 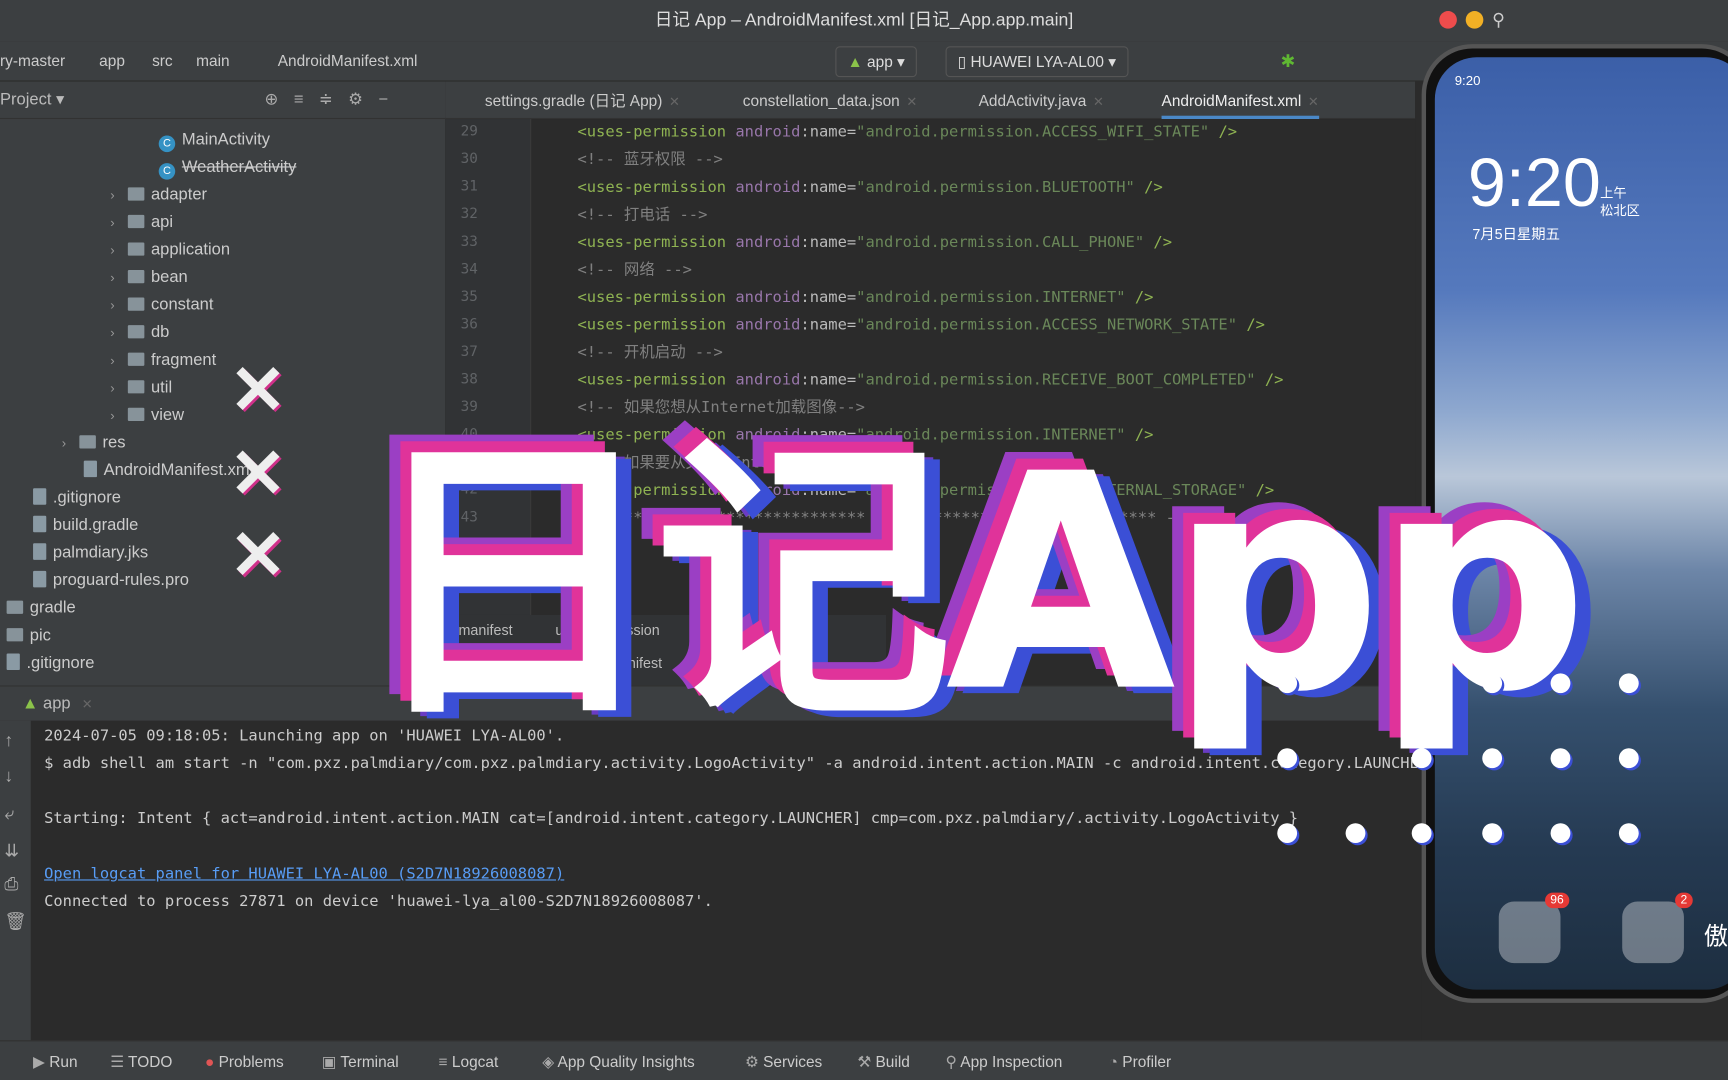 What do you see at coordinates (214, 140) in the screenshot?
I see `tree-item: C MainActivity` at bounding box center [214, 140].